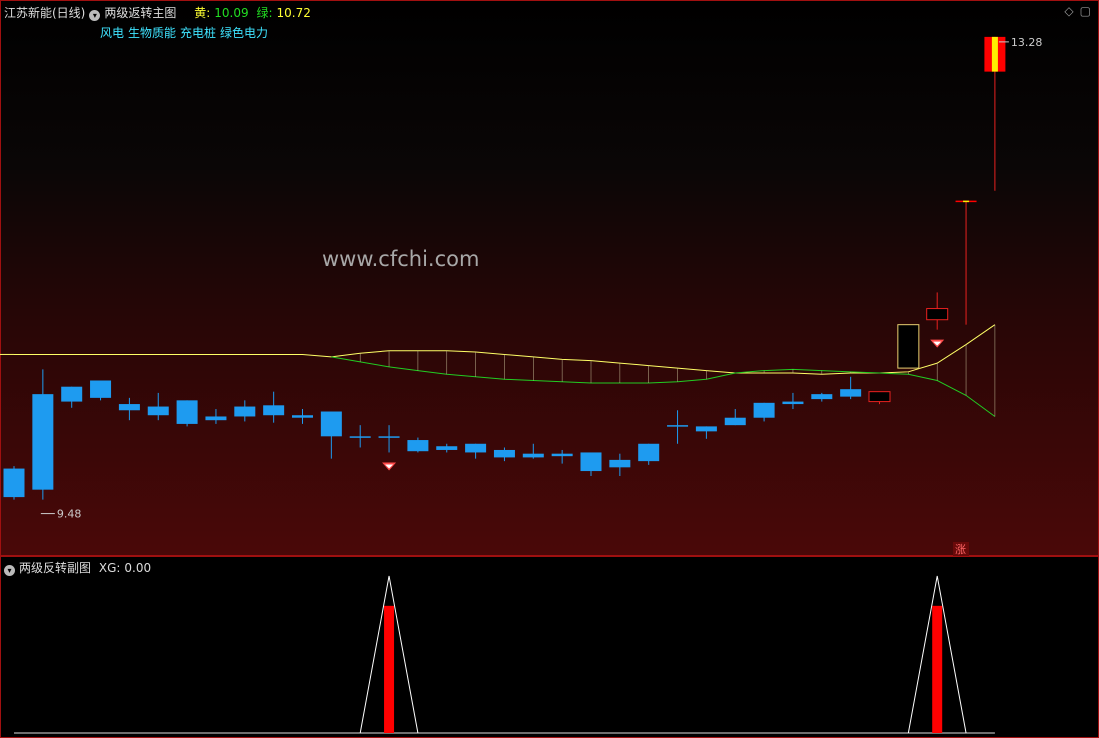 Image resolution: width=1099 pixels, height=738 pixels. I want to click on sector-tag: 生物质能, so click(152, 33).